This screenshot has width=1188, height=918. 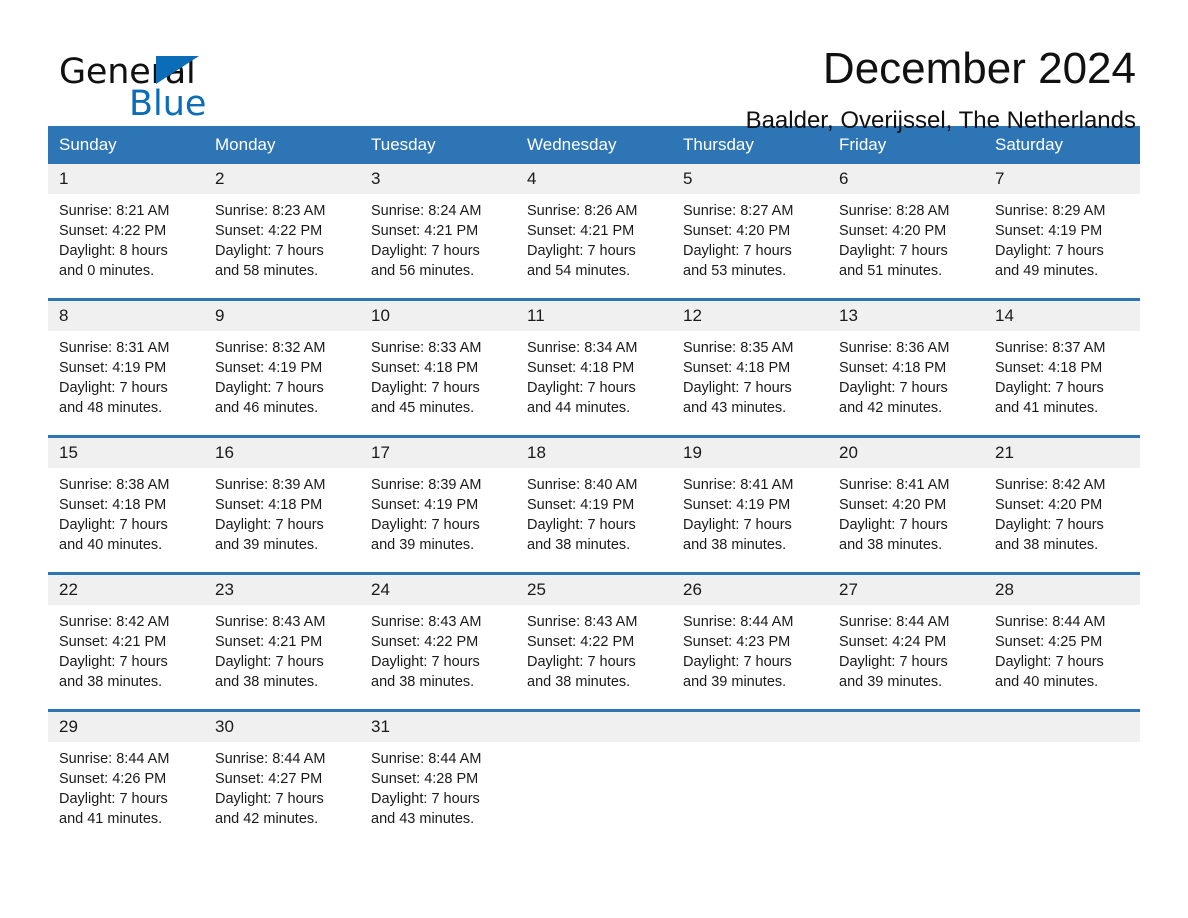 I want to click on sunrise-text: Sunrise: 8:24 AM, so click(x=426, y=211).